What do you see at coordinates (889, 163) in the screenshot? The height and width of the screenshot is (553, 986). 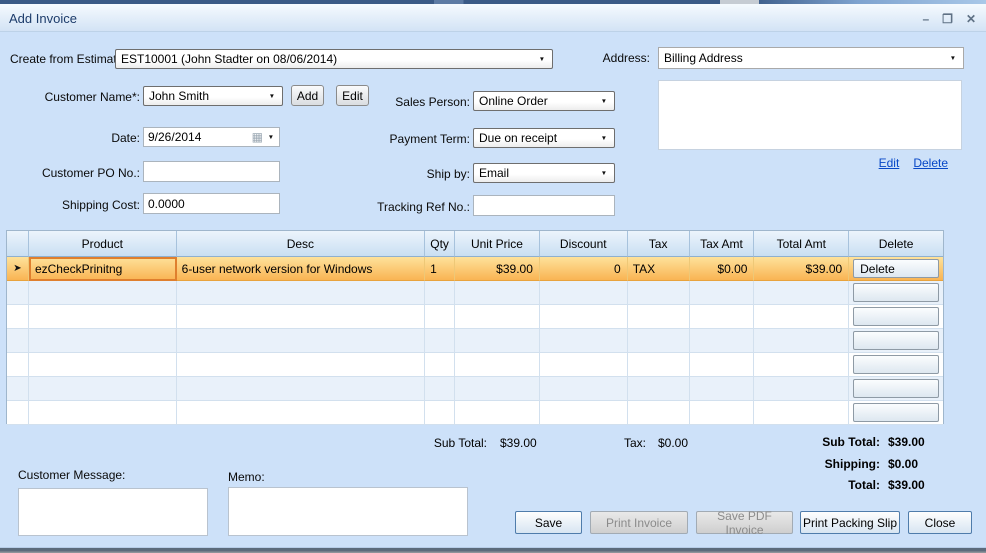 I see `address-edit-link: Edit` at bounding box center [889, 163].